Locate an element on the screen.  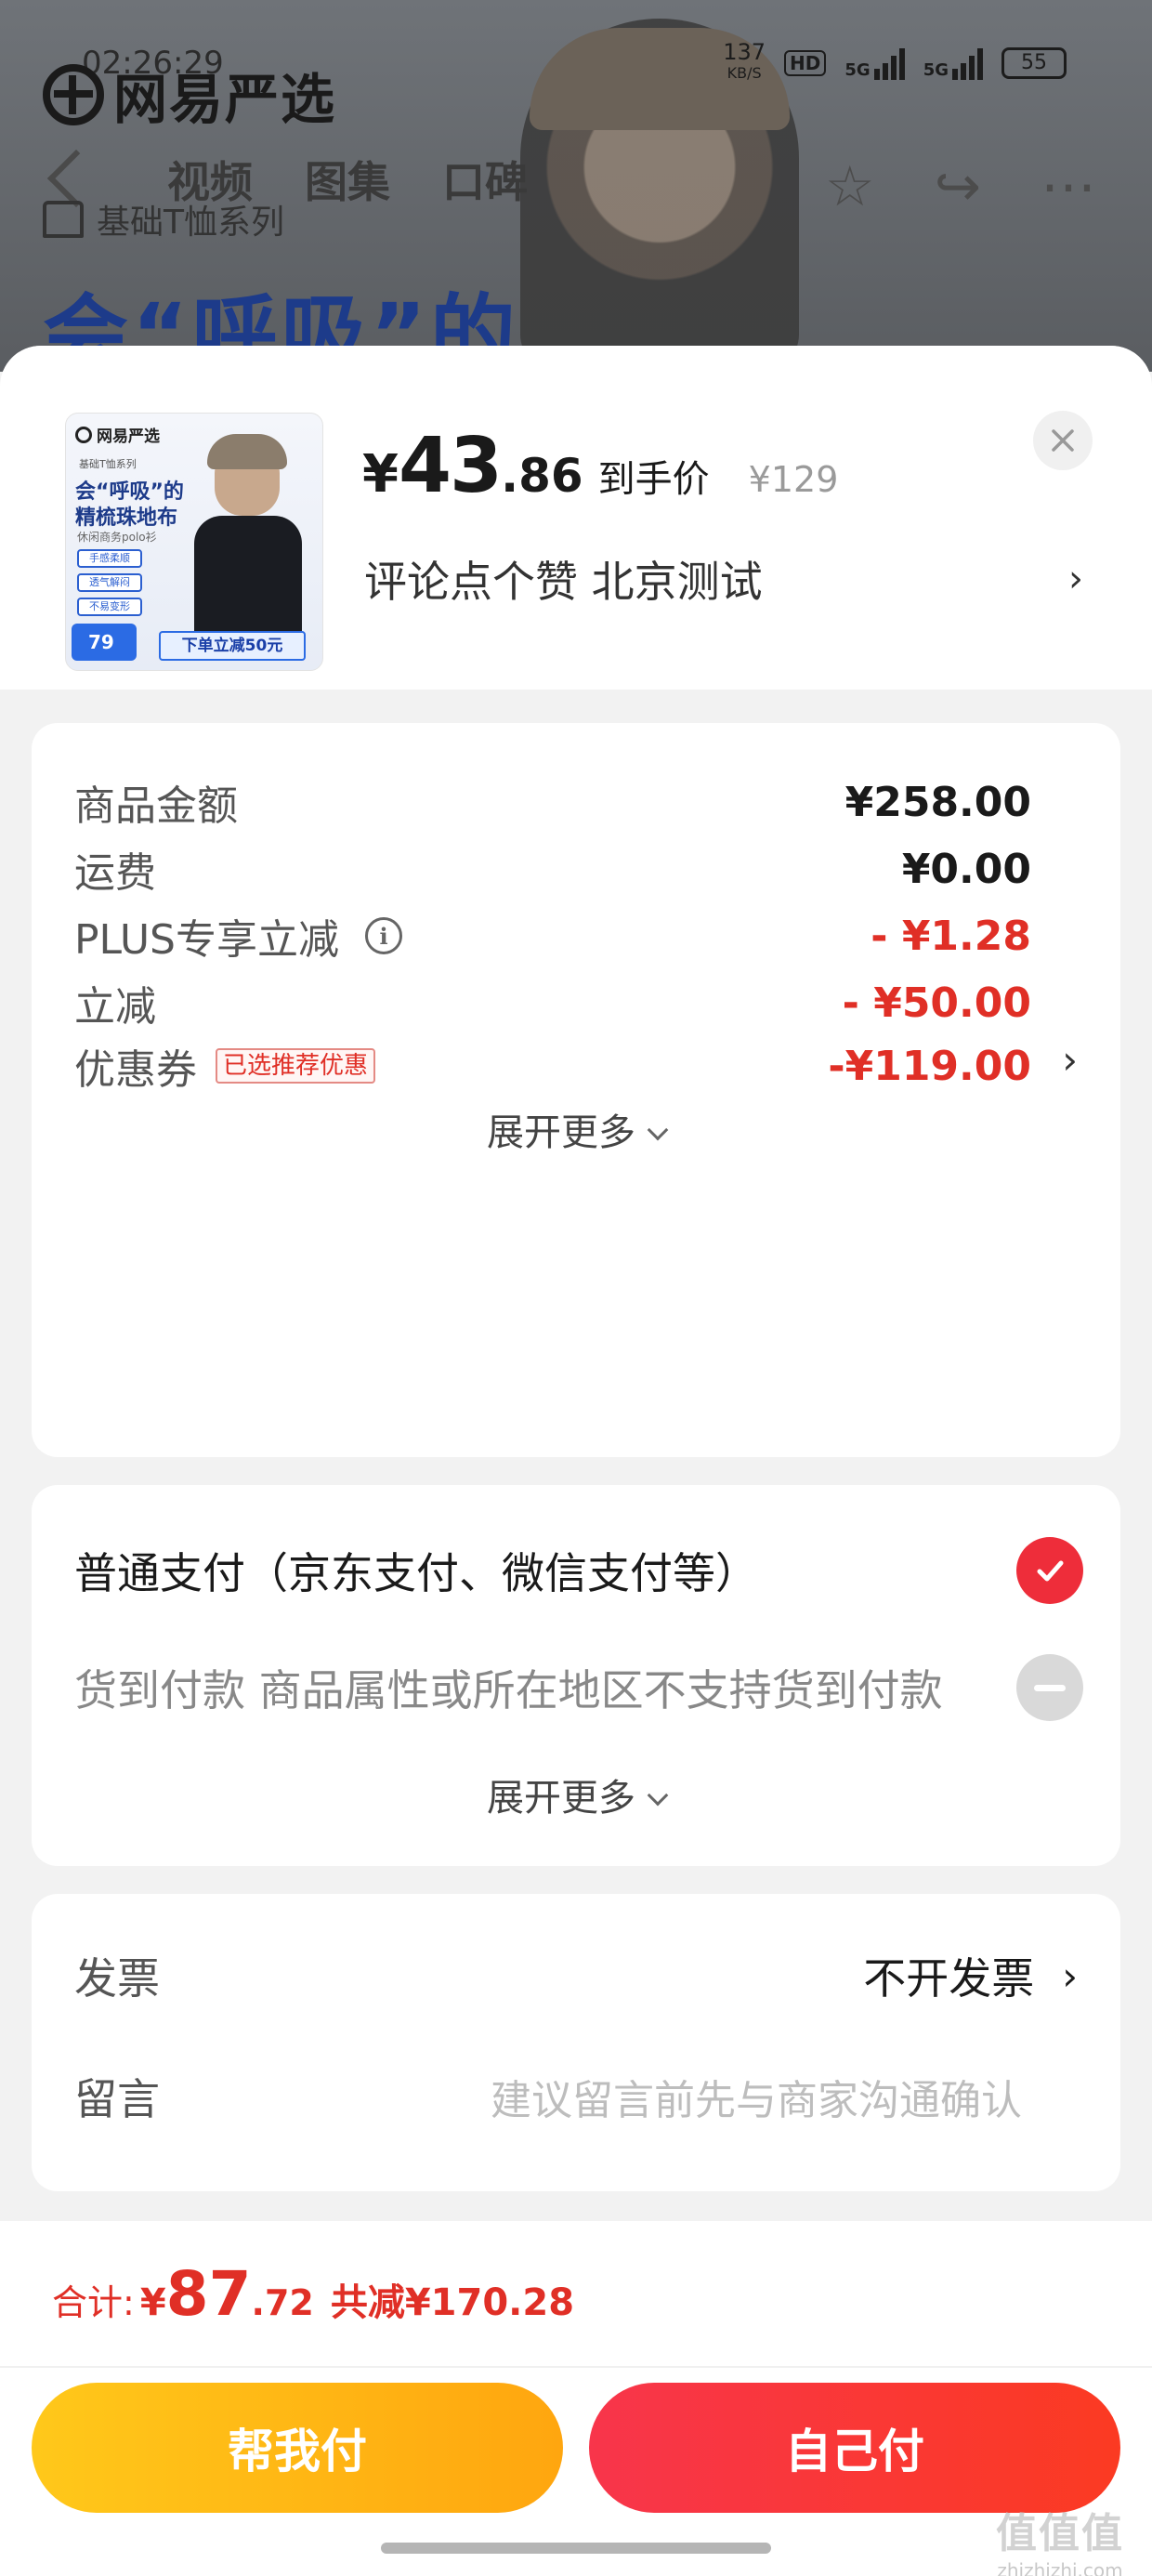
favorite-star-icon: ☆ is located at coordinates (850, 186).